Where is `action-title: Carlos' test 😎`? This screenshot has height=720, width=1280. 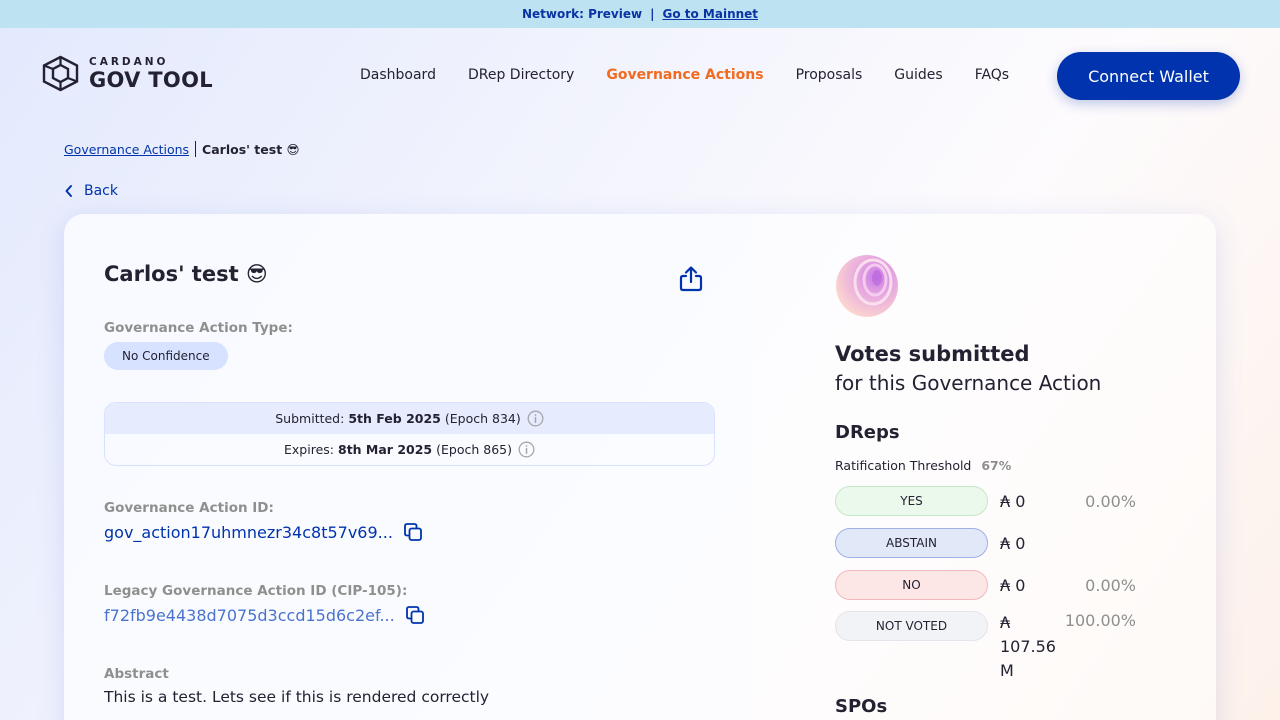
action-title: Carlos' test 😎 is located at coordinates (186, 274).